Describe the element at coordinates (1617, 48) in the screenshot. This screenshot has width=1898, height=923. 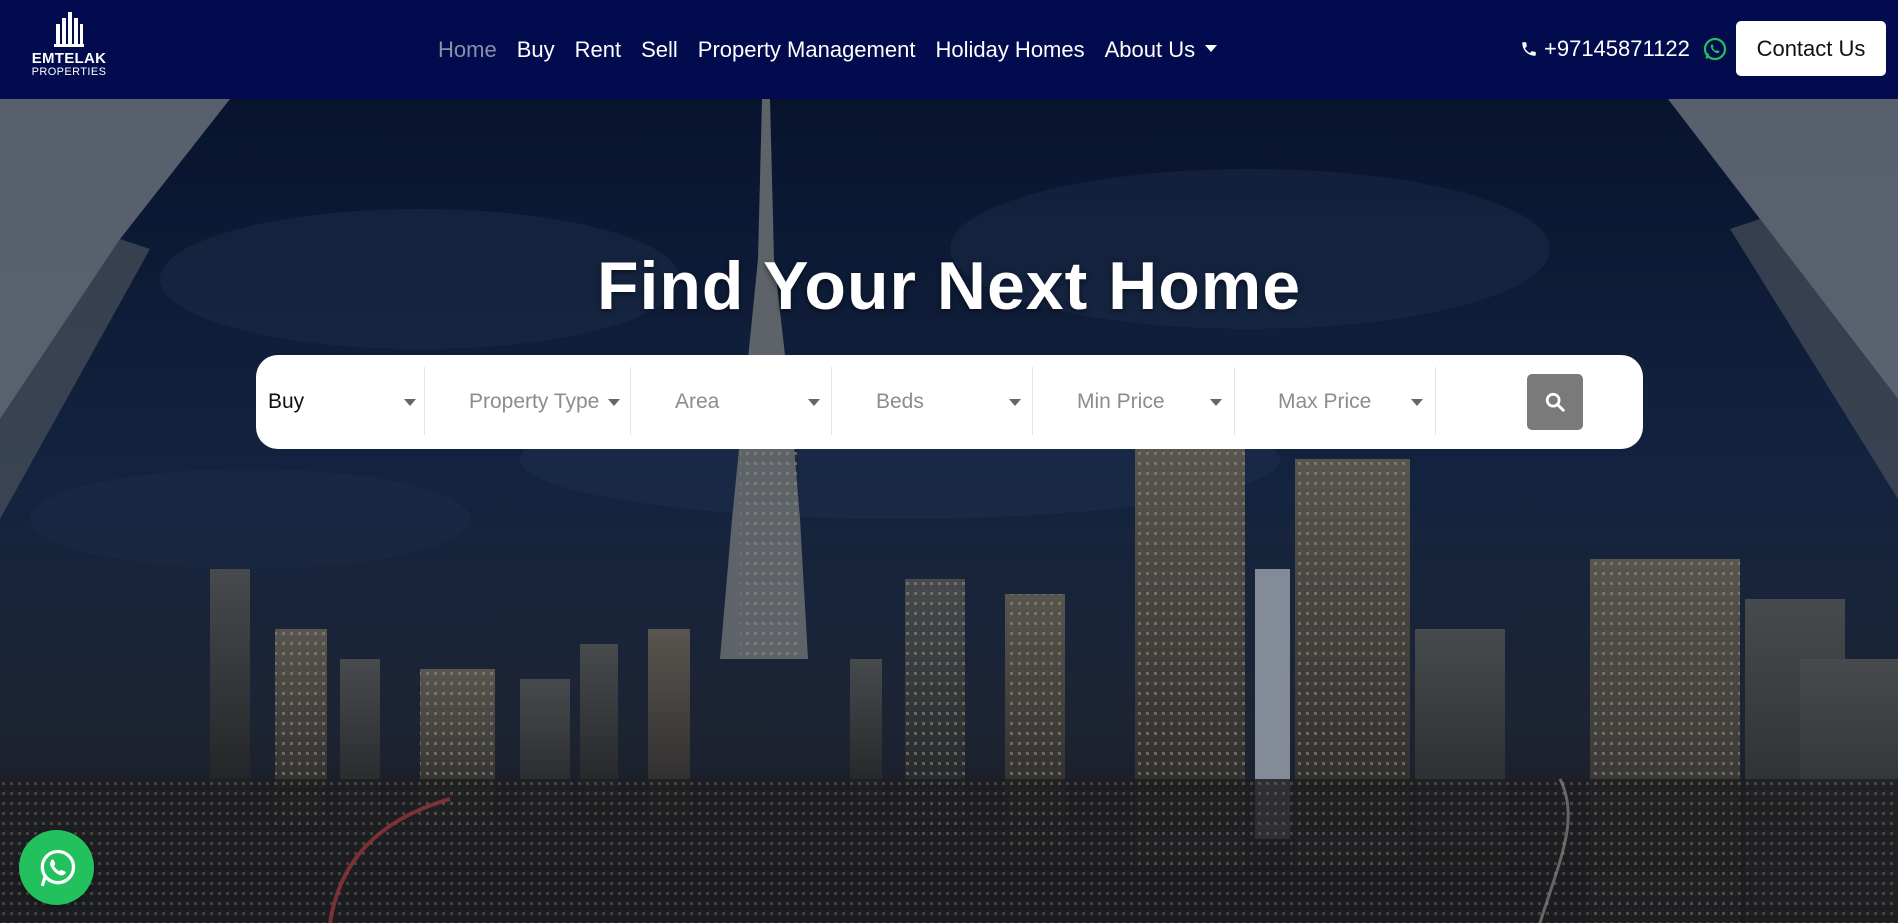
I see `phone-number: +97145871122` at that location.